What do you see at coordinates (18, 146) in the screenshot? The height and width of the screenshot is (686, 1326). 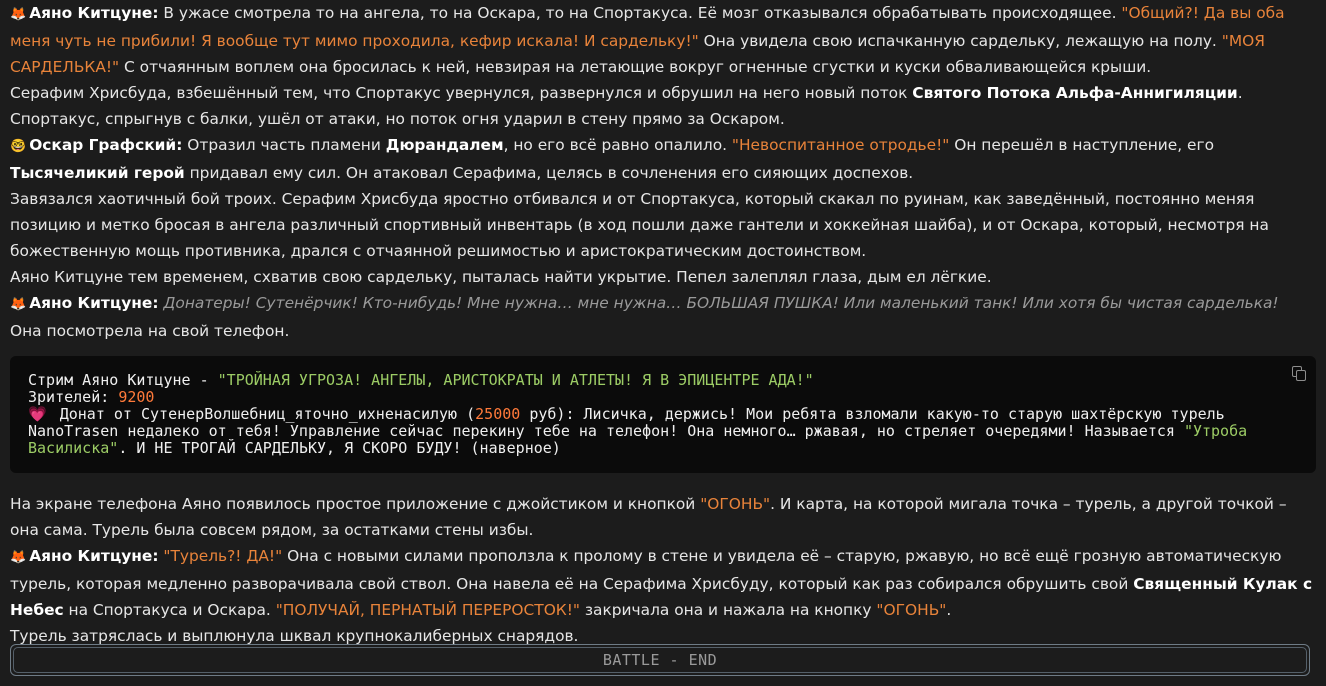 I see `face-emoji-icon: 🤓` at bounding box center [18, 146].